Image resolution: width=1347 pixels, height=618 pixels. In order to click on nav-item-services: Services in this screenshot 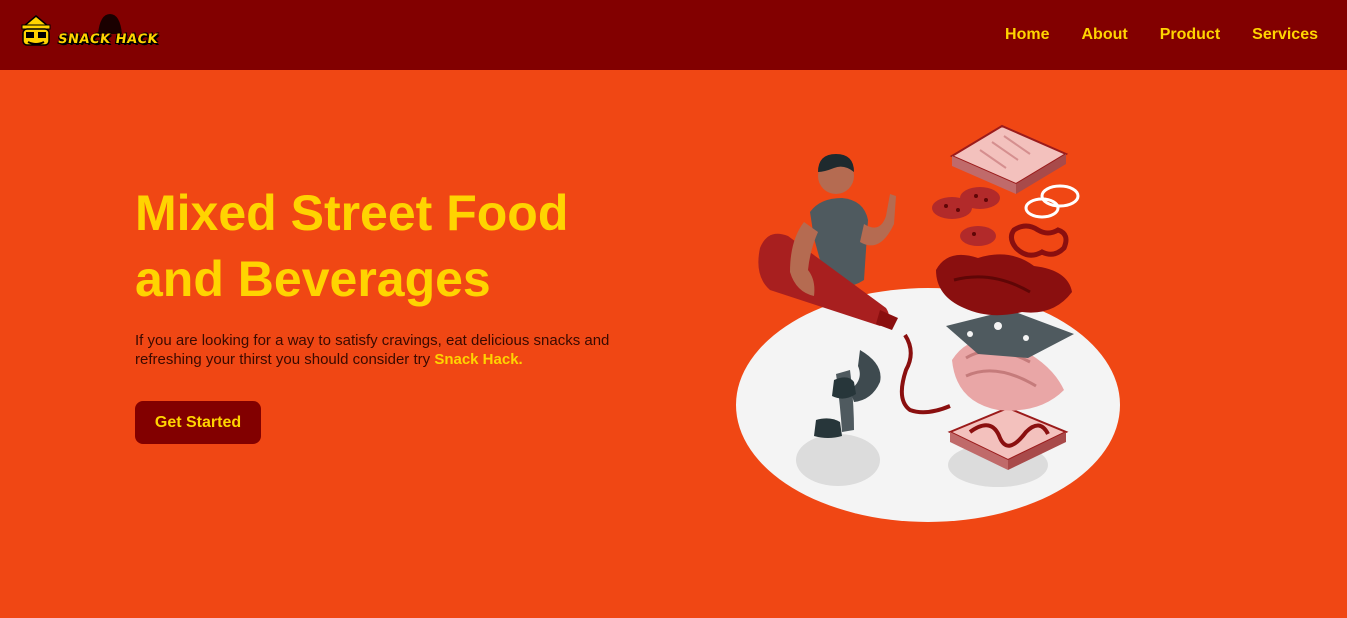, I will do `click(1285, 35)`.